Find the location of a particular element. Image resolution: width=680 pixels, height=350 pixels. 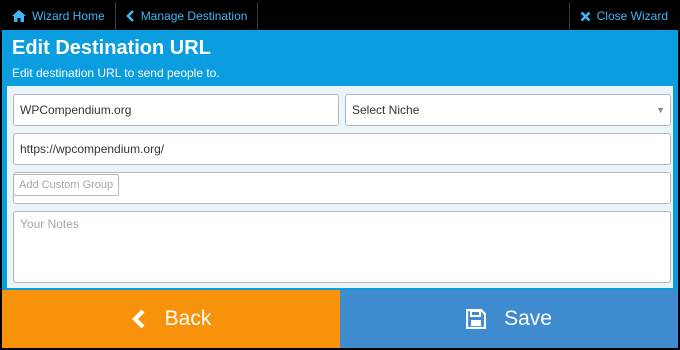

nav-close-wizard: Close Wizard is located at coordinates (623, 16).